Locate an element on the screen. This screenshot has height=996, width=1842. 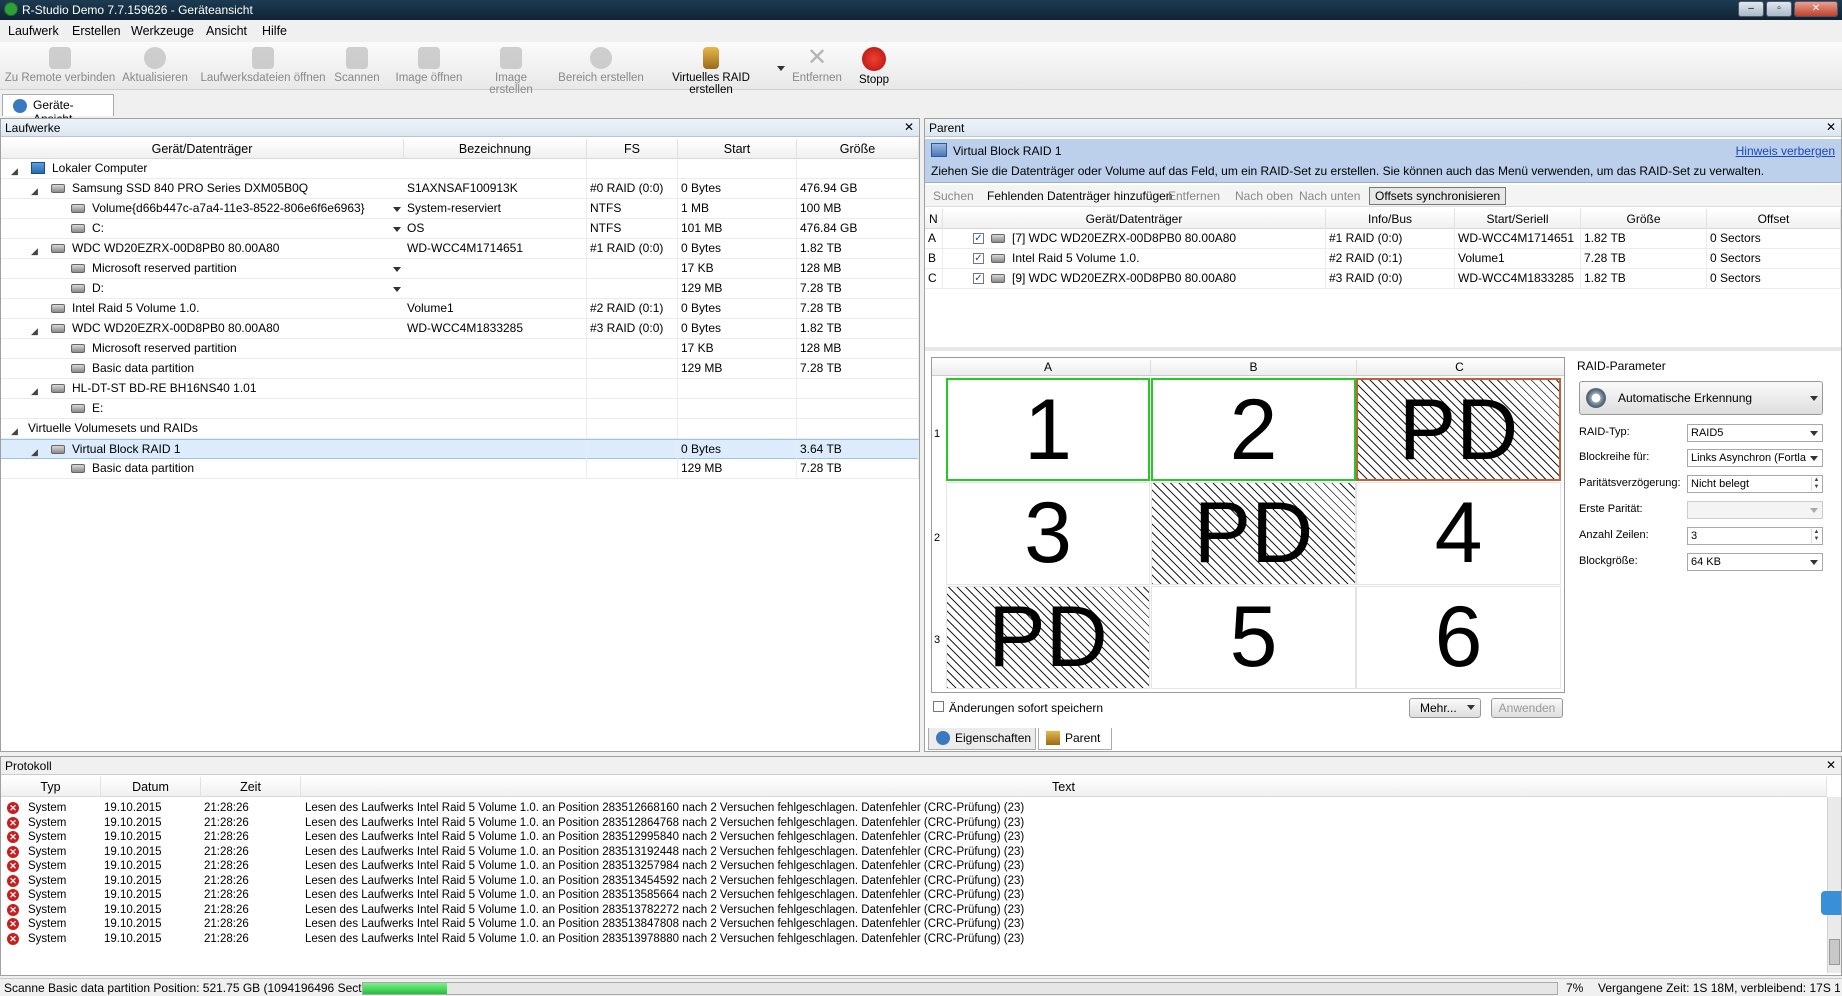
stop-button: Stopp is located at coordinates (874, 66).